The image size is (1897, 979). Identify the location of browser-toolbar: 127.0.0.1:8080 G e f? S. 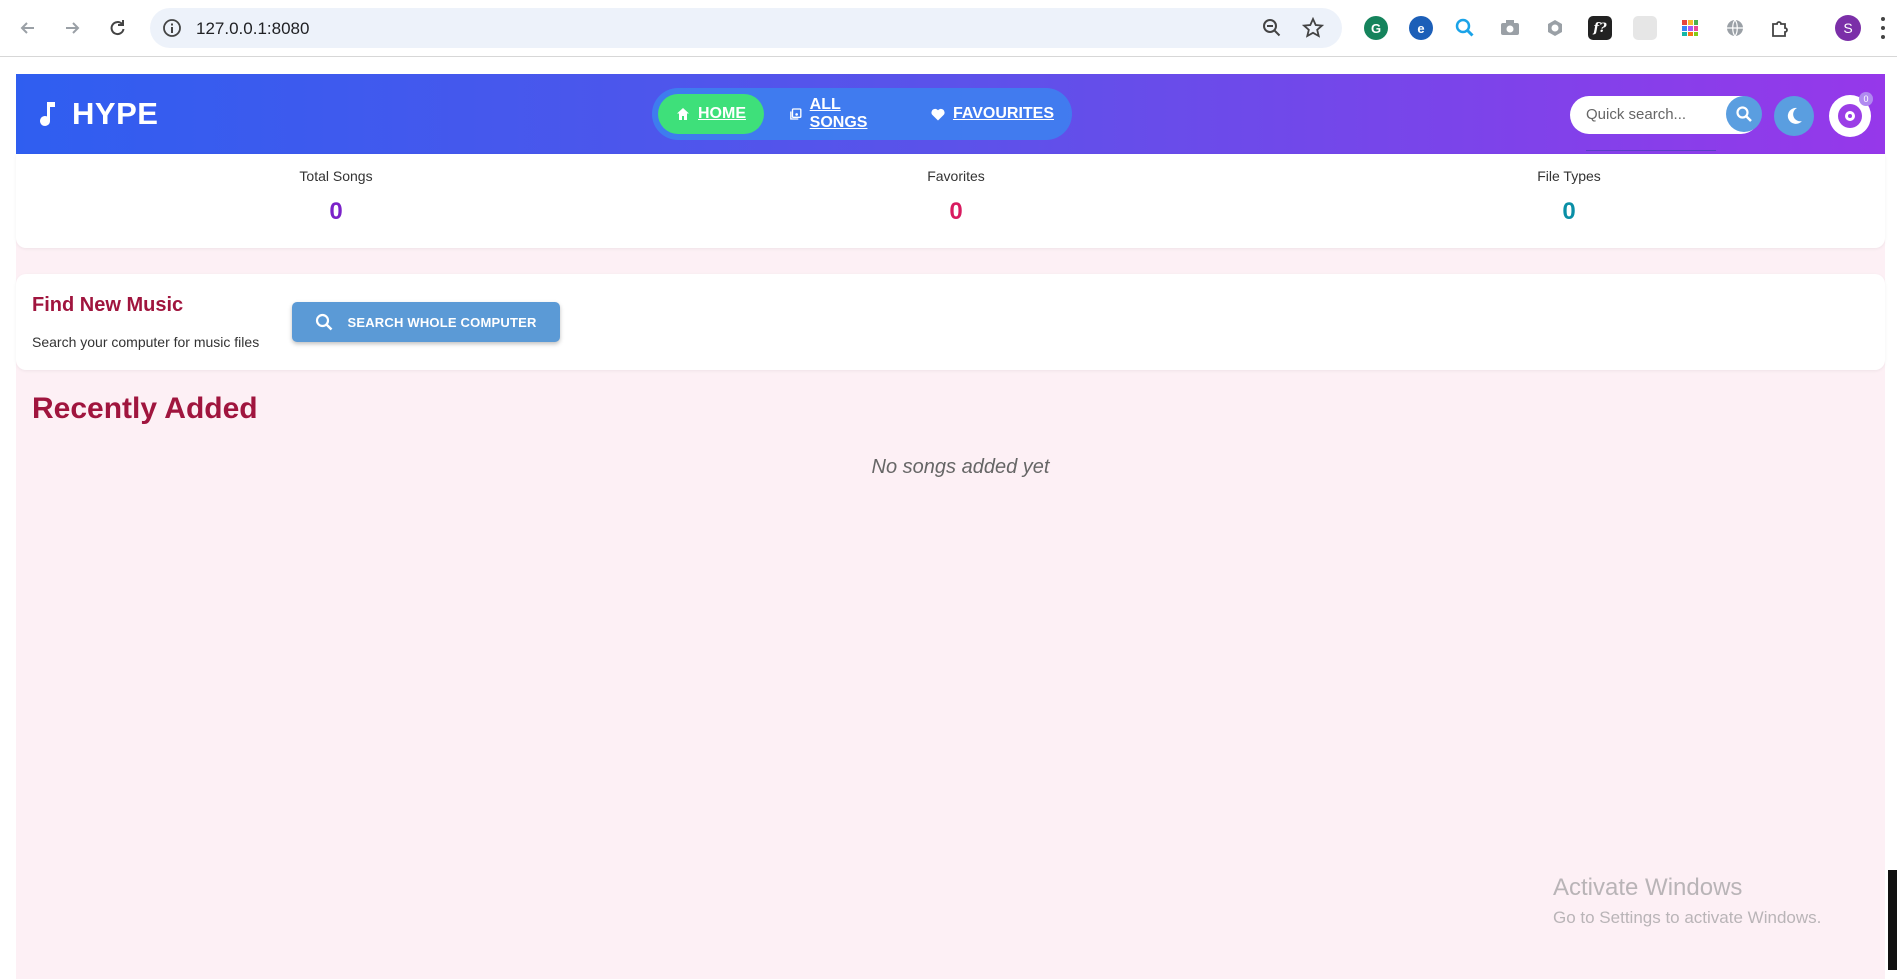
(948, 28).